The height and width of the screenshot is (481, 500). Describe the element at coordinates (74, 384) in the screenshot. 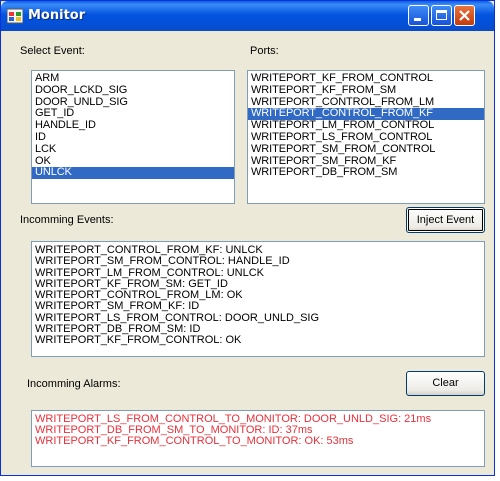

I see `incoming-alarms-label: Incomming Alarms:` at that location.